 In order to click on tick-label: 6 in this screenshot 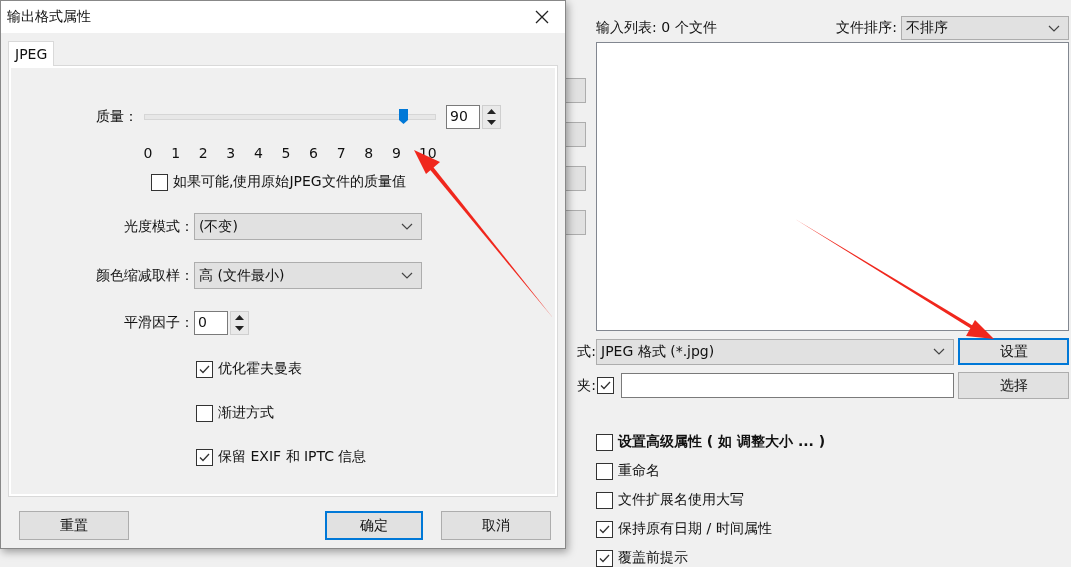, I will do `click(313, 153)`.